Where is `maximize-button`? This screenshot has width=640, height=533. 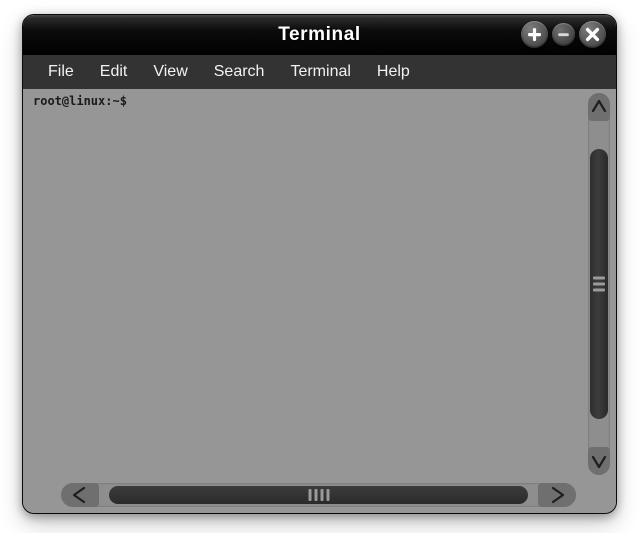 maximize-button is located at coordinates (534, 34).